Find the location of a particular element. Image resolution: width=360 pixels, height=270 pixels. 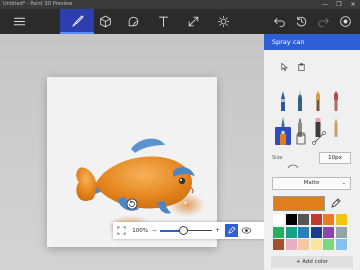

menu-button is located at coordinates (19, 21).